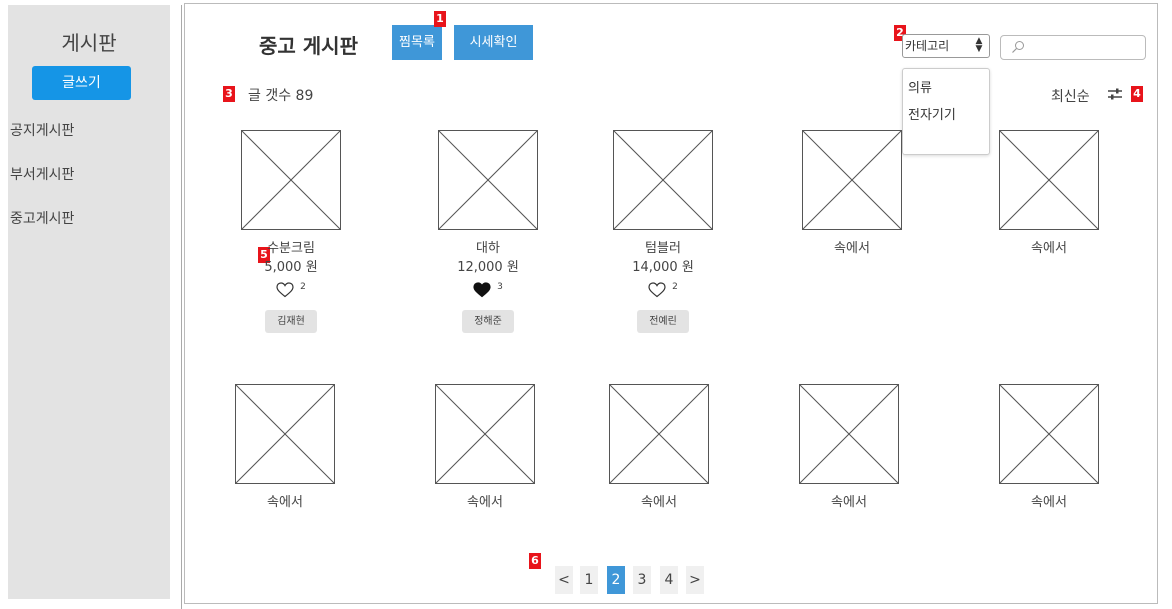 The height and width of the screenshot is (609, 1172). What do you see at coordinates (663, 267) in the screenshot?
I see `product-price: 14,000 원` at bounding box center [663, 267].